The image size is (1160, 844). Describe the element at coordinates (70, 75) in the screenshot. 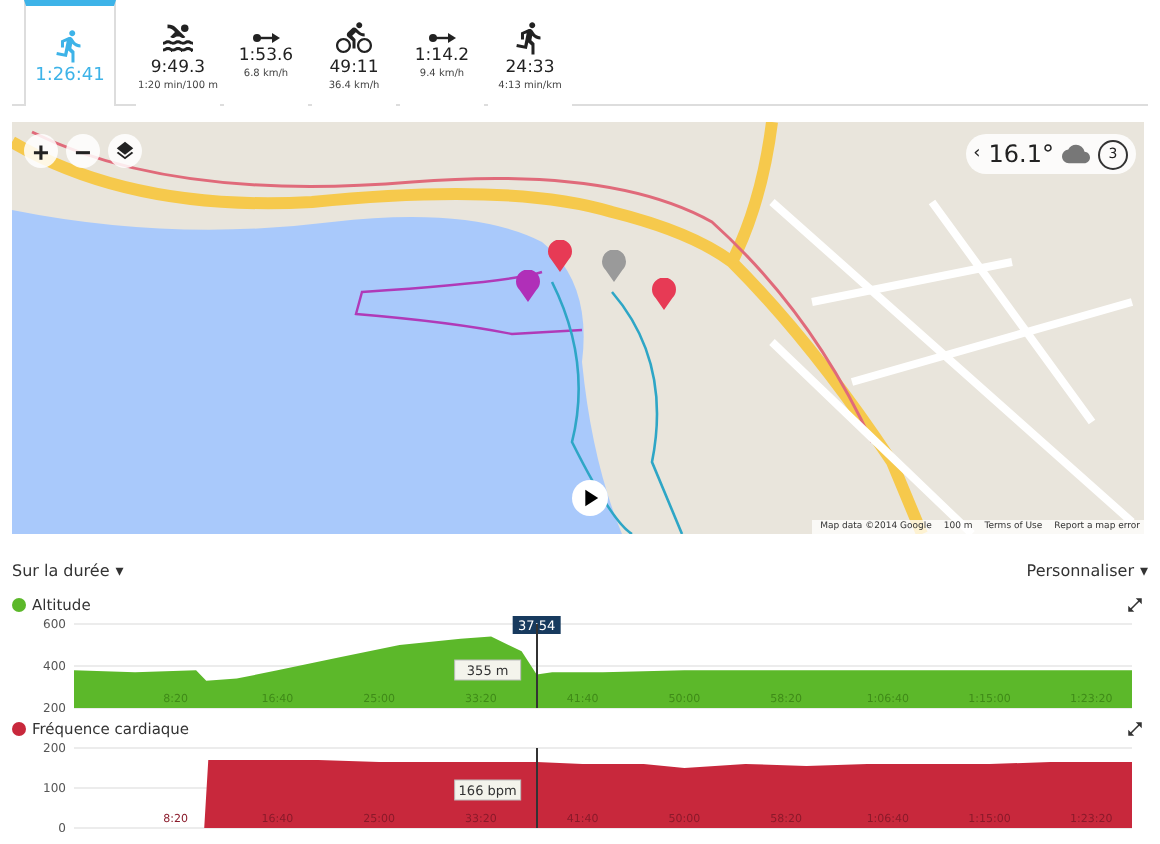

I see `segment-time: 1:26:41` at that location.